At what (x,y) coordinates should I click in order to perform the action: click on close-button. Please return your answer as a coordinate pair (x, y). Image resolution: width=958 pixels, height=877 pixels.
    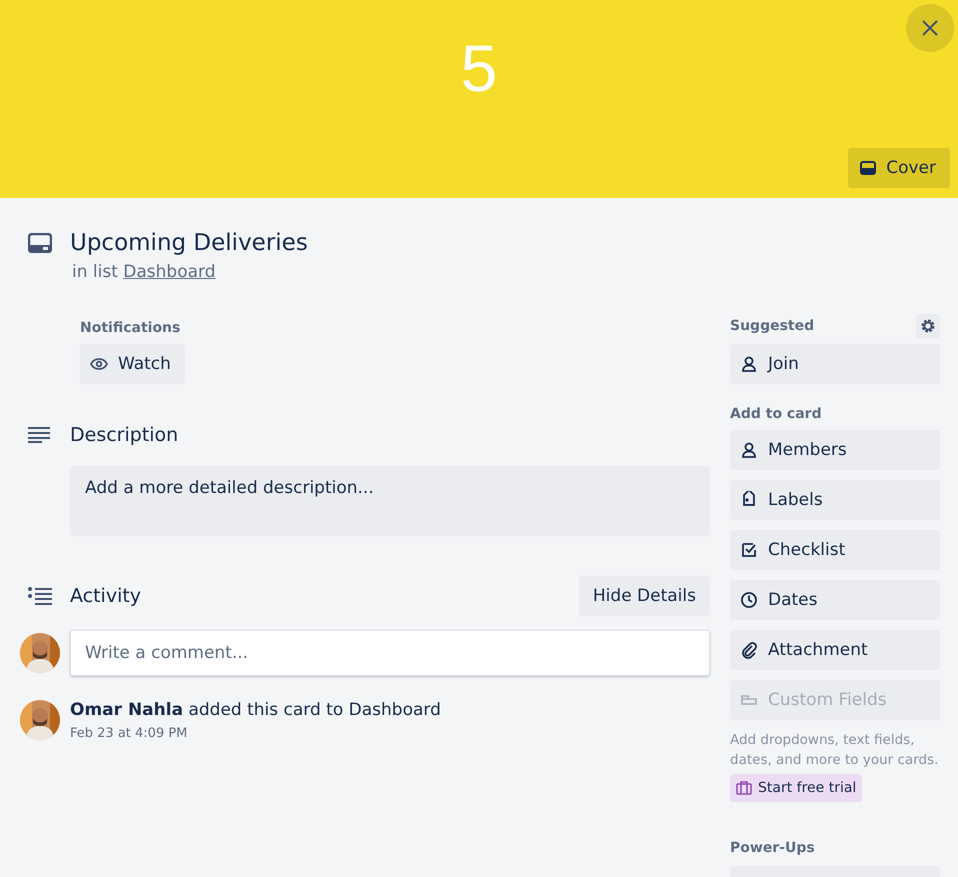
    Looking at the image, I should click on (930, 28).